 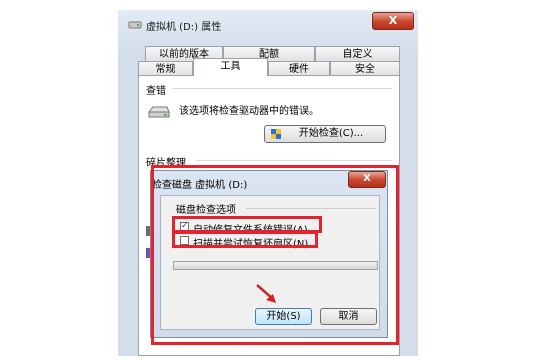 I want to click on tab-security: 安全, so click(x=365, y=68).